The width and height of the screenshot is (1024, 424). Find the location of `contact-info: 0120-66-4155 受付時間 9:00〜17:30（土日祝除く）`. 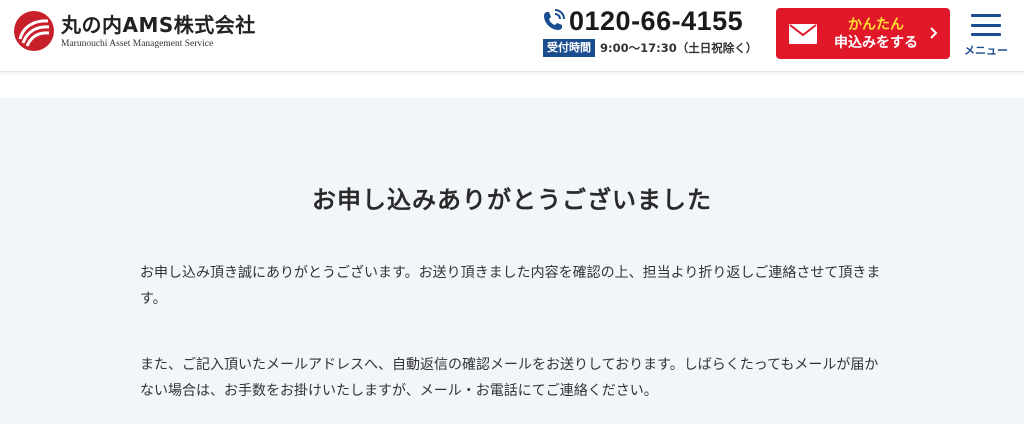

contact-info: 0120-66-4155 受付時間 9:00〜17:30（土日祝除く） is located at coordinates (652, 35).